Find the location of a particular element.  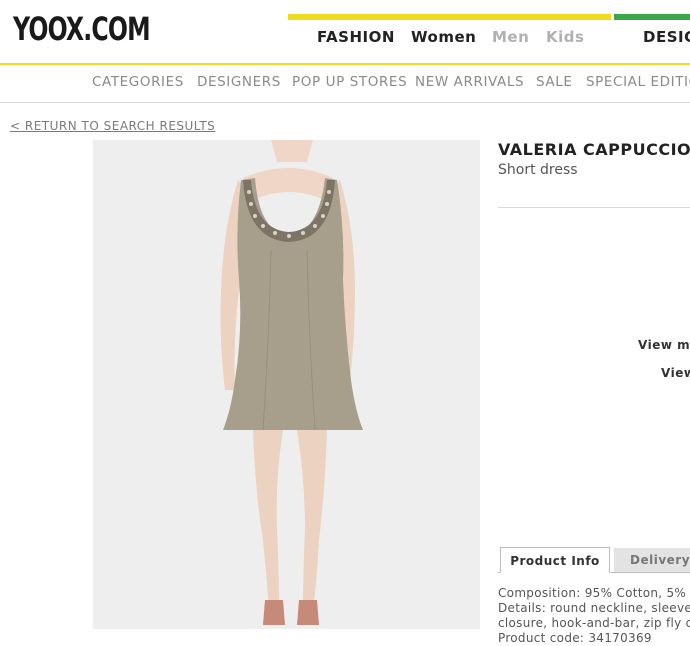

design-color-bar is located at coordinates (652, 17).